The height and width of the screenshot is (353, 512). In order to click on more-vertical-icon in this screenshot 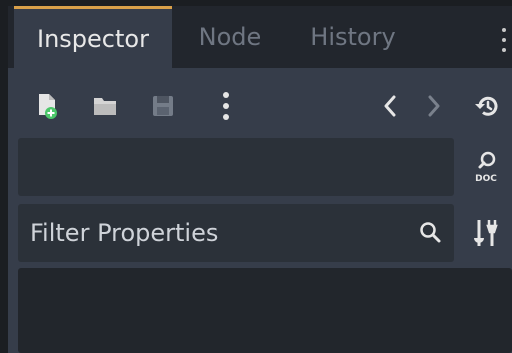, I will do `click(226, 106)`.